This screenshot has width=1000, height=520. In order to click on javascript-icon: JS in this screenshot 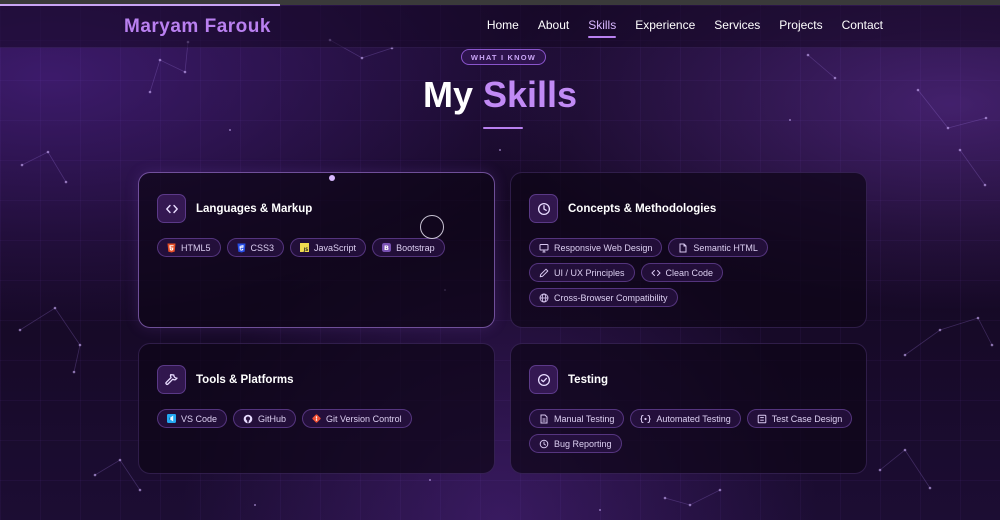, I will do `click(305, 247)`.